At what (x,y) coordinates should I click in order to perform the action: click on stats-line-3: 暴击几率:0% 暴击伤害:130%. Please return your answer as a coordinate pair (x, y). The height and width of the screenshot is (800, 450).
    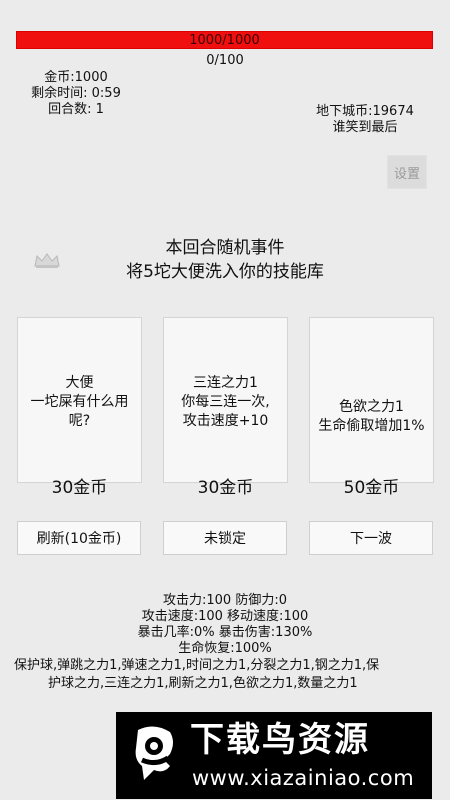
    Looking at the image, I should click on (225, 632).